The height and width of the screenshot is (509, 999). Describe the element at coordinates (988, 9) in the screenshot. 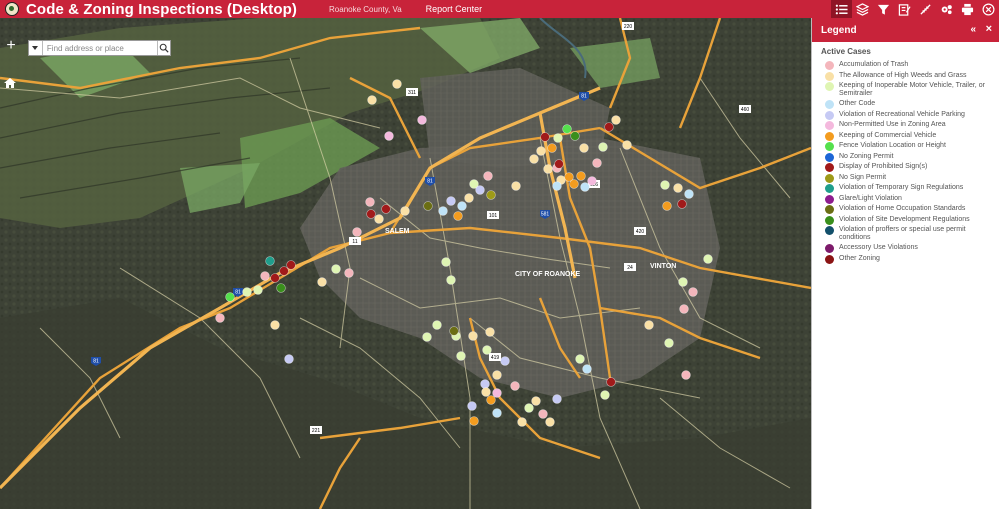

I see `close-tools-button` at that location.